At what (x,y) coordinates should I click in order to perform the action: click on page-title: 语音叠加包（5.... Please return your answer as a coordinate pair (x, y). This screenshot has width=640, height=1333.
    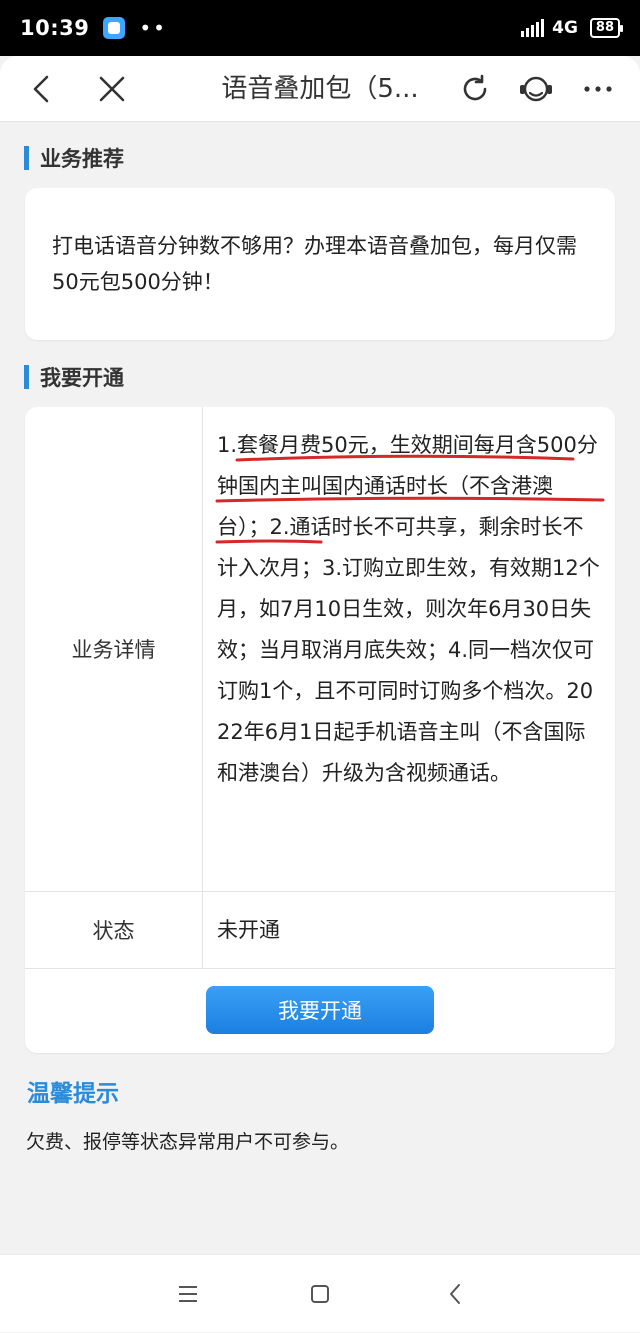
    Looking at the image, I should click on (320, 89).